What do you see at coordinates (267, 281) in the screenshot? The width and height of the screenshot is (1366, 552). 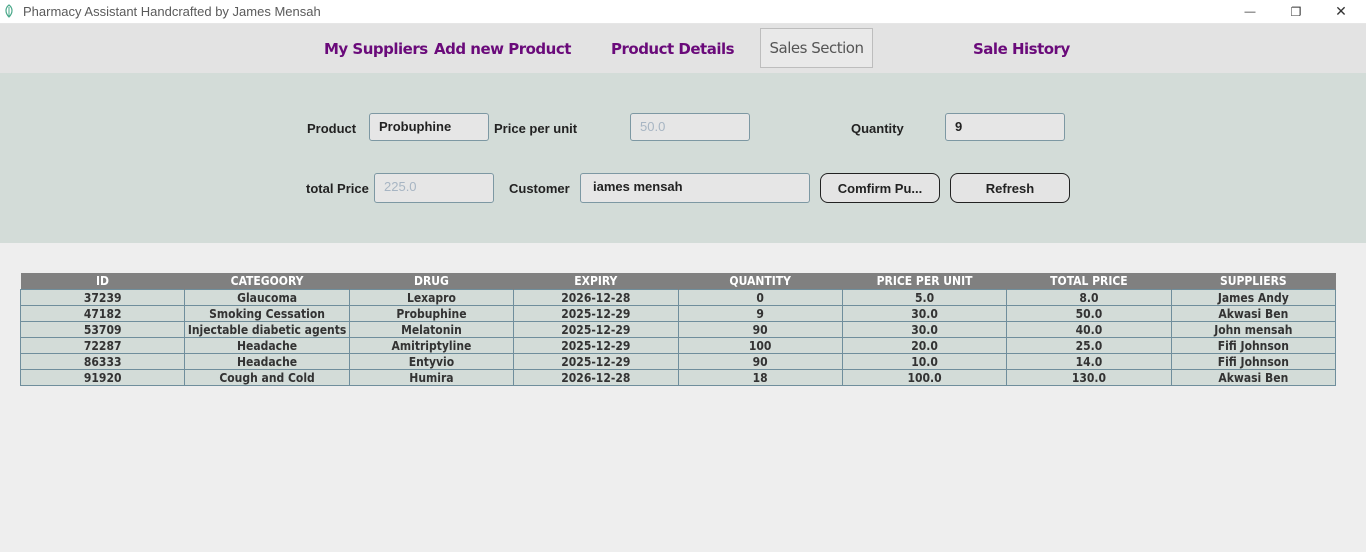 I see `column-header-category: CATEGOORY` at bounding box center [267, 281].